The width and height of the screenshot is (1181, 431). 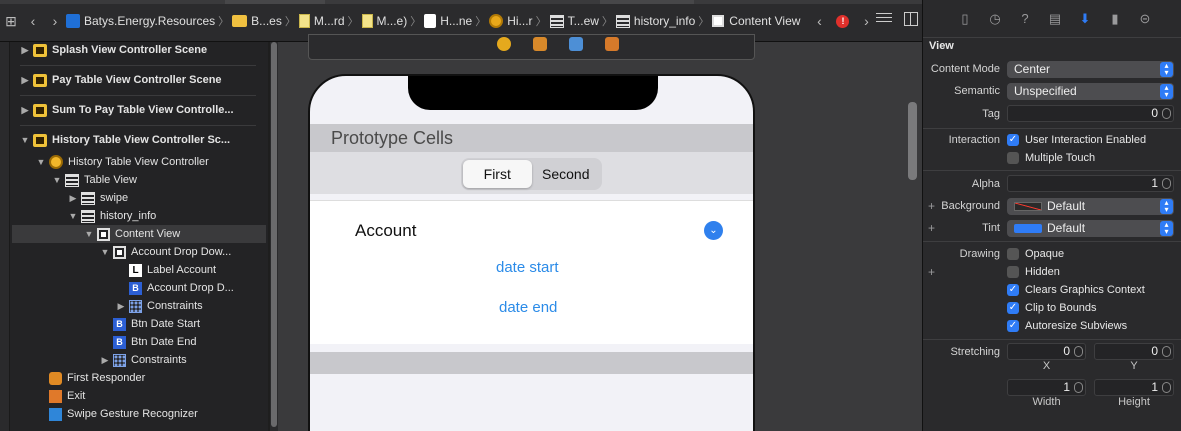 What do you see at coordinates (1090, 69) in the screenshot?
I see `content-mode-select: Center ▴ ▾` at bounding box center [1090, 69].